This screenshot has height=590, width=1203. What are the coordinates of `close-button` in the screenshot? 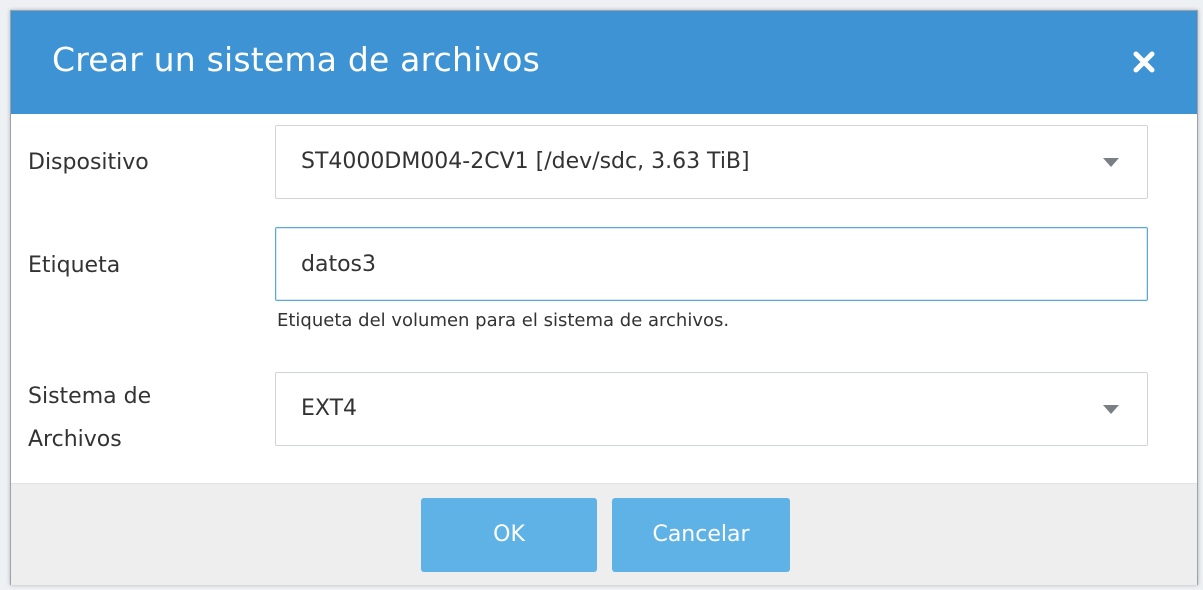 It's located at (1144, 62).